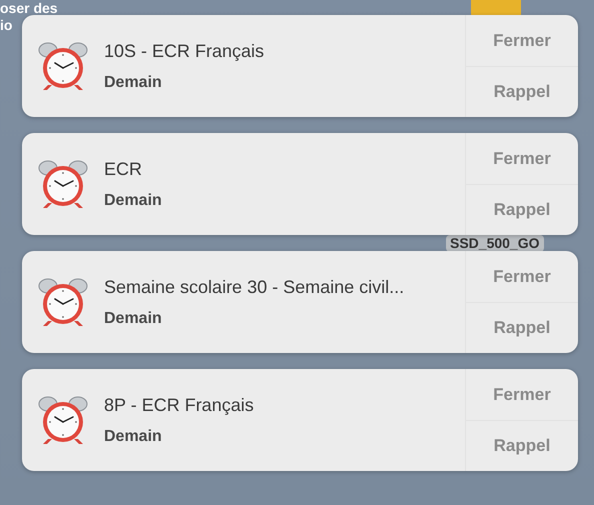 This screenshot has height=505, width=594. I want to click on desktop-label: io, so click(7, 25).